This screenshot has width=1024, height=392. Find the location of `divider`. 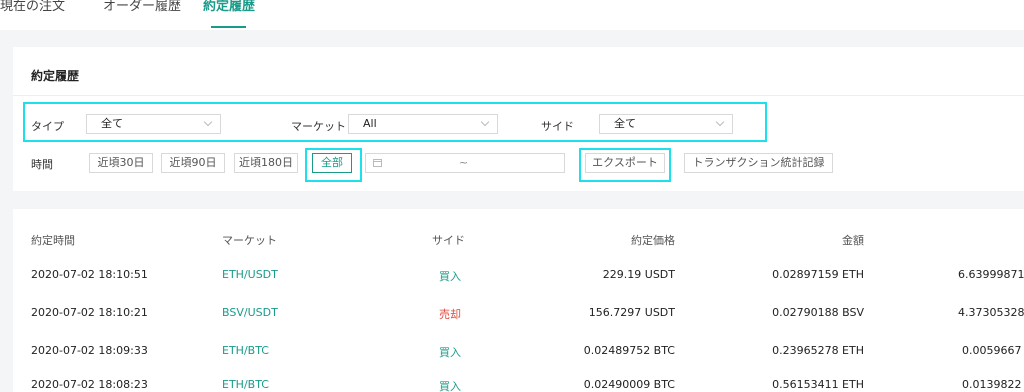

divider is located at coordinates (518, 95).